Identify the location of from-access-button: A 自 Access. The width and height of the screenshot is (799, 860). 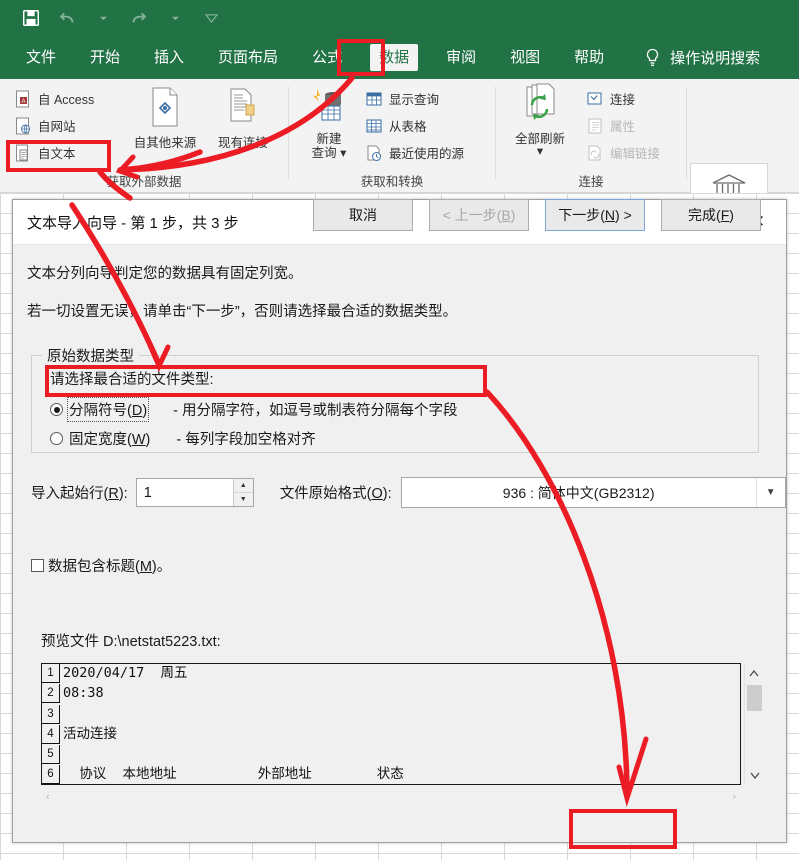
(54, 98).